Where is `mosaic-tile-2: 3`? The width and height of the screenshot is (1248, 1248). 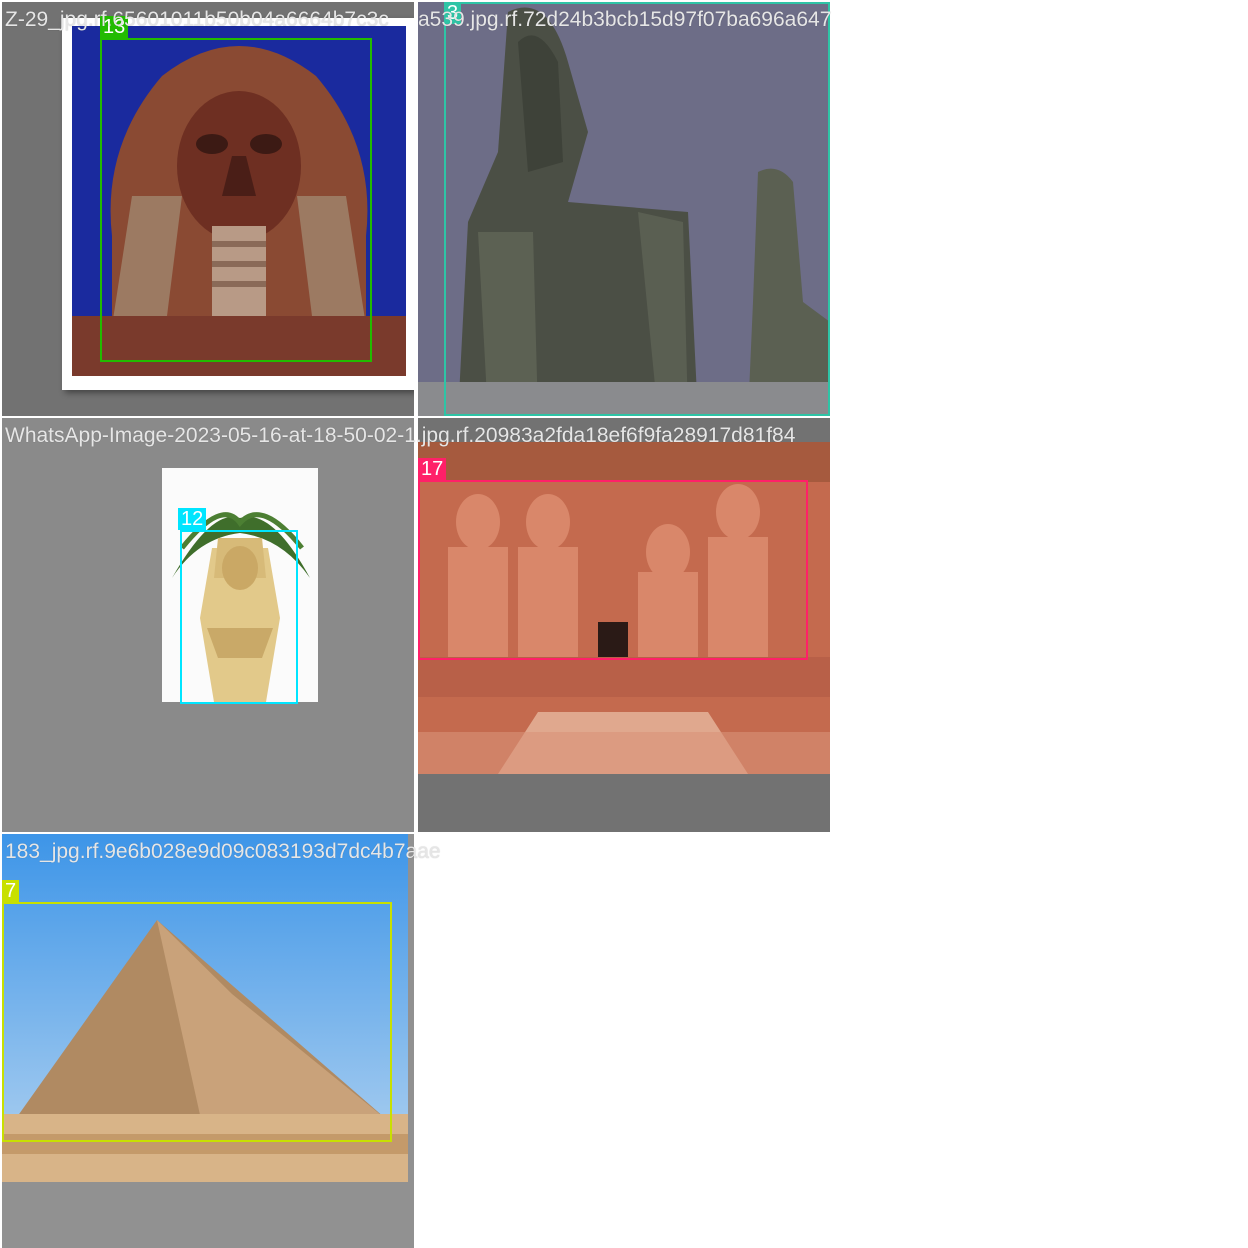
mosaic-tile-2: 3 is located at coordinates (624, 209).